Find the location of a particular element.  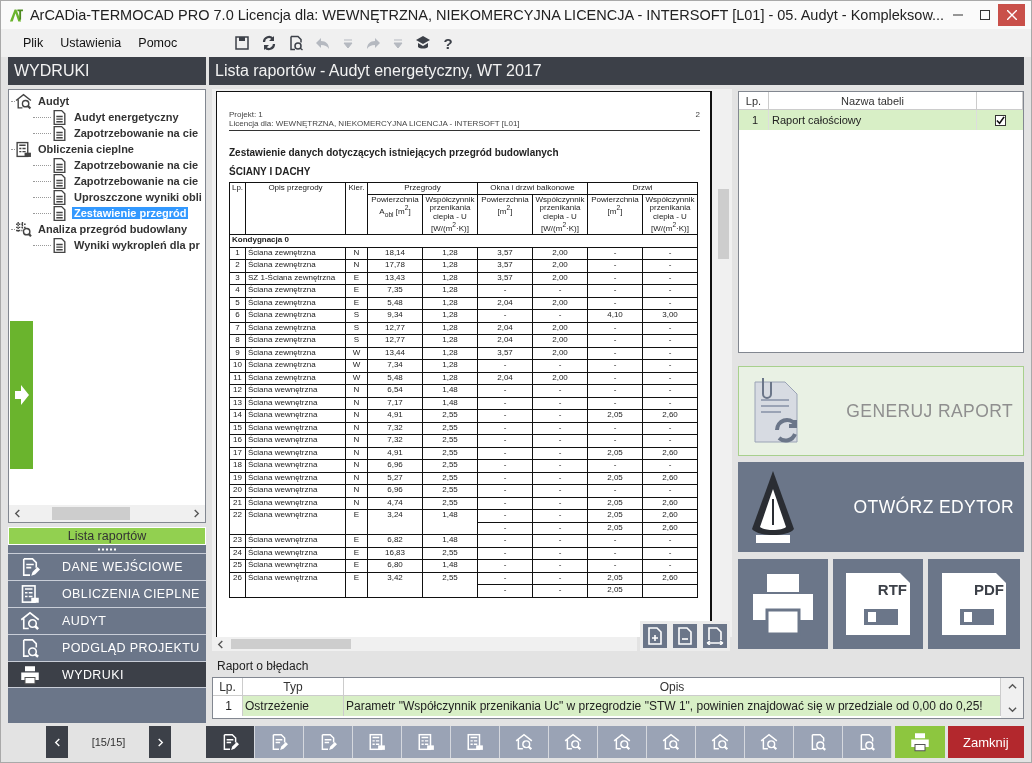

close-button is located at coordinates (1011, 15).